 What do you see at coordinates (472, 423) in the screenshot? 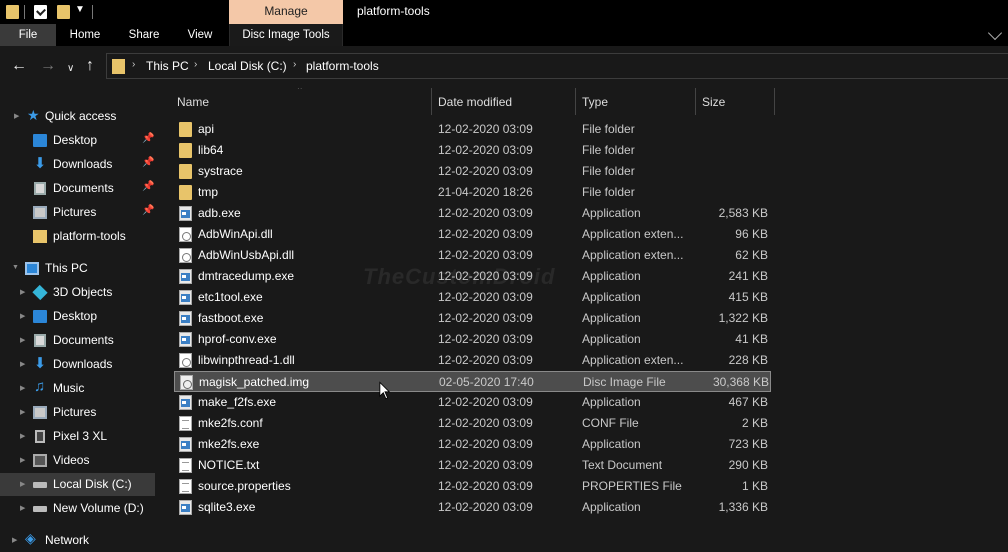
I see `file-row: mke2fs.conf 12-02-2020 03:09 CONF File 2 KB` at bounding box center [472, 423].